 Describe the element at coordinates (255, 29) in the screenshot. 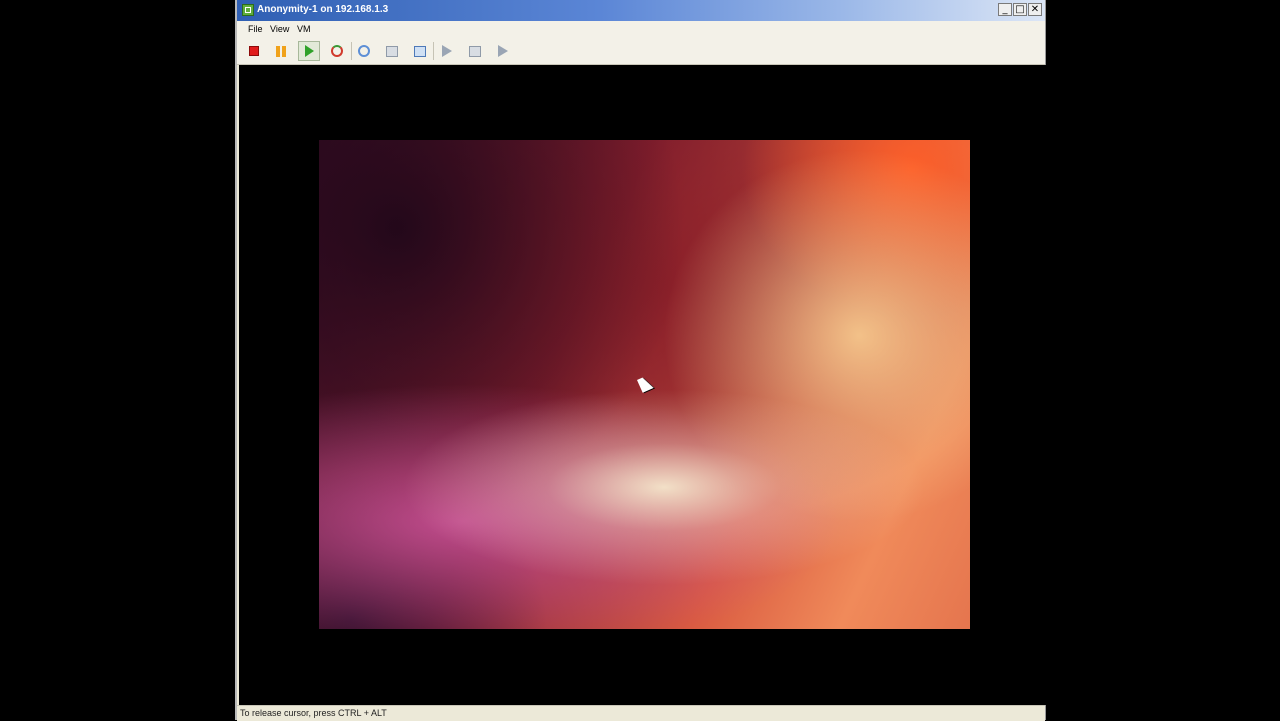

I see `menu-file: File` at that location.